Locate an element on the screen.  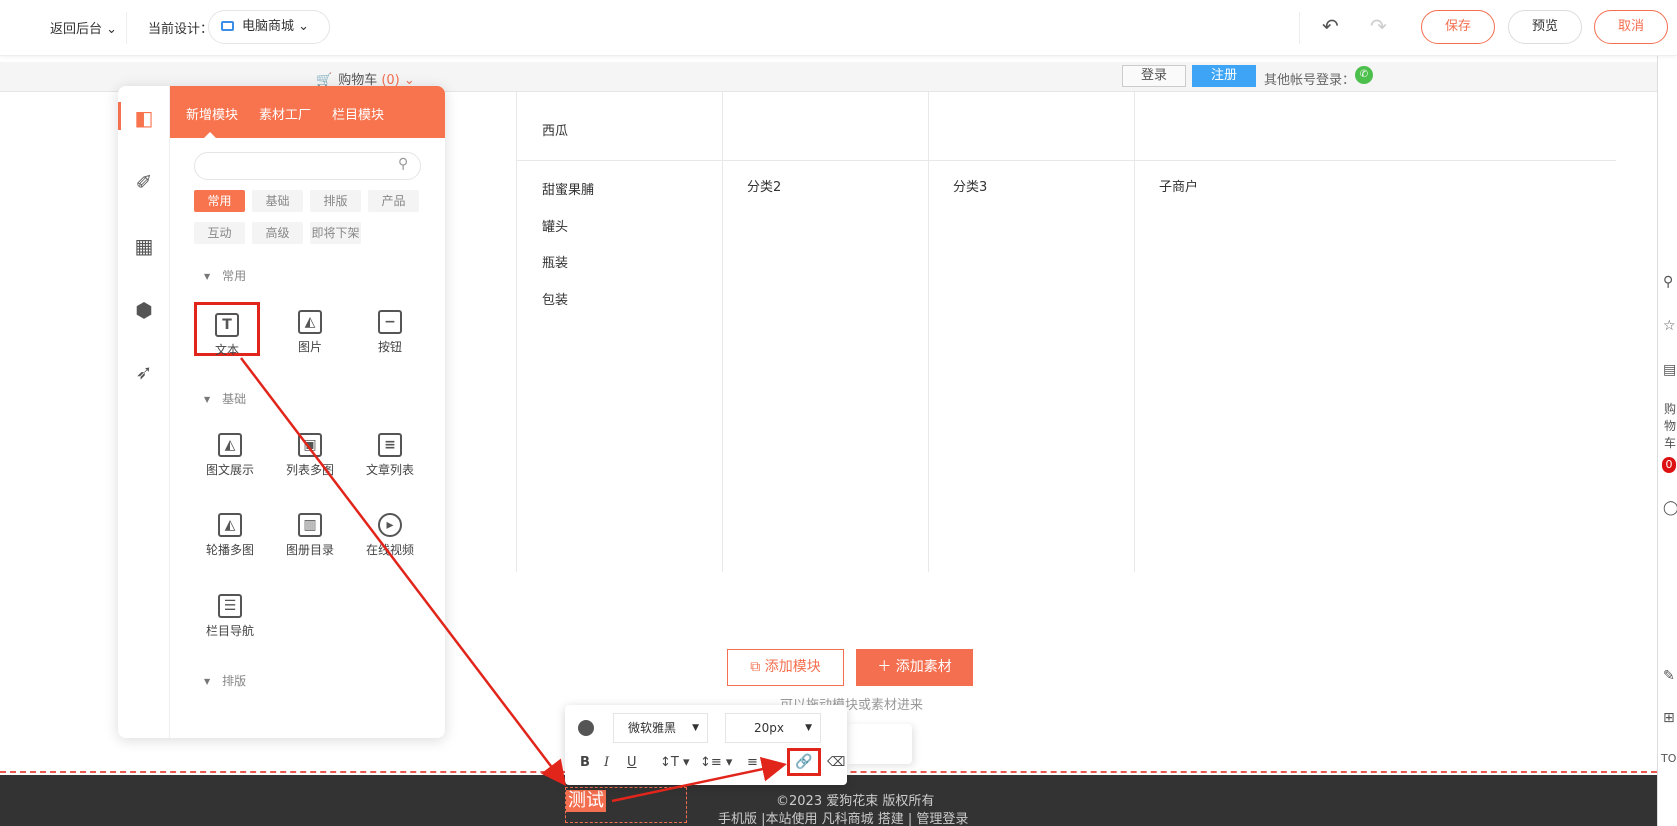
font-family-select: 微软雅黑 ▼ is located at coordinates (660, 728).